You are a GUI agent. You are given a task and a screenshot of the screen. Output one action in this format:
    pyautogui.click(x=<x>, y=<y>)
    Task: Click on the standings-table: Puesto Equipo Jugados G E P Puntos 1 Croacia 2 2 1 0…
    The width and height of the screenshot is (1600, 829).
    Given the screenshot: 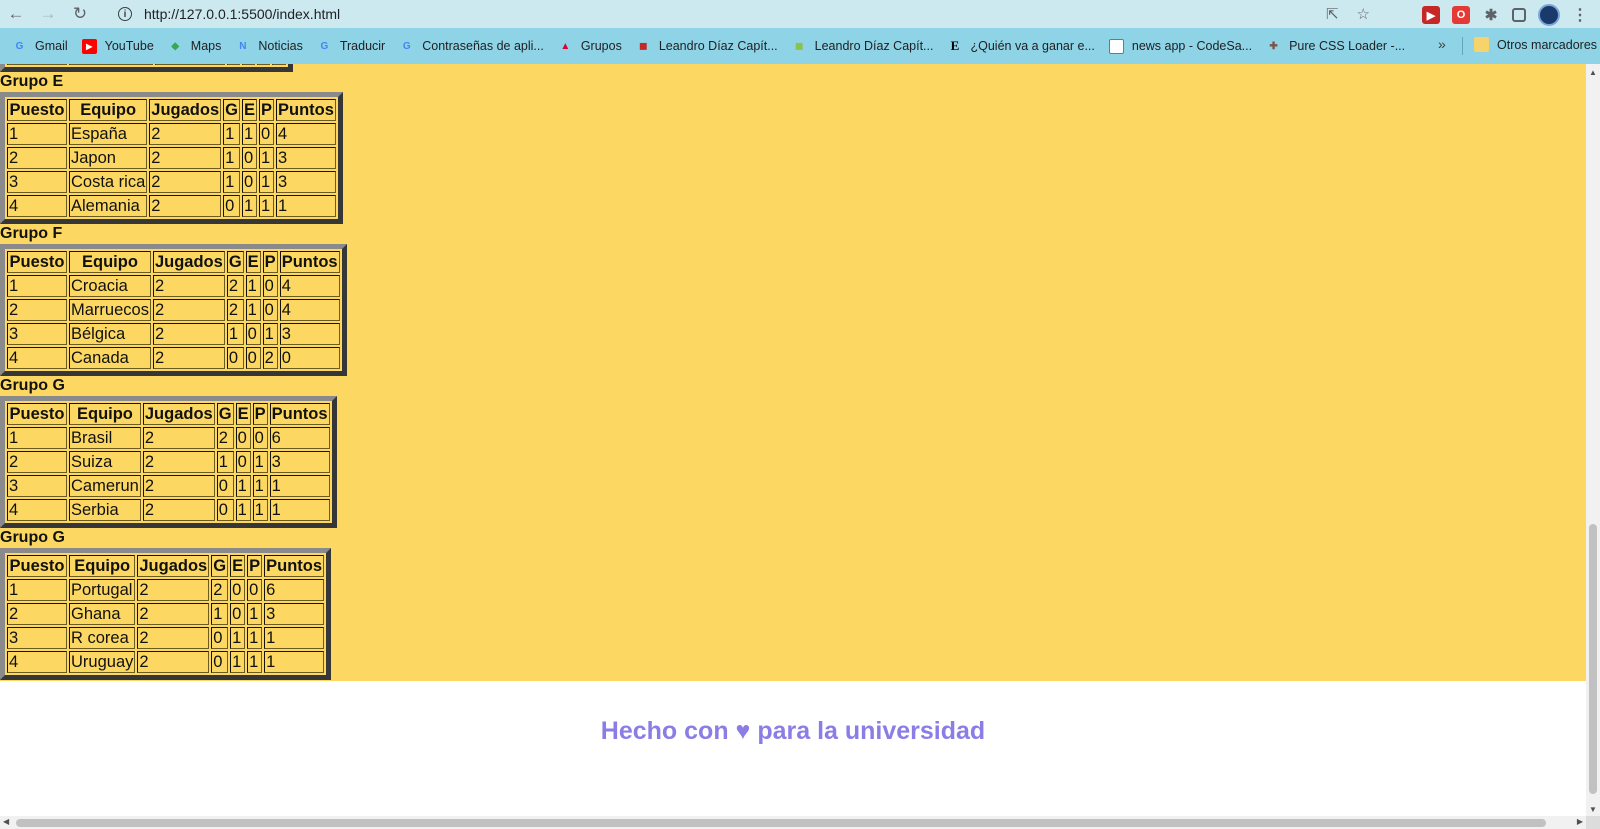 What is the action you would take?
    pyautogui.click(x=173, y=310)
    